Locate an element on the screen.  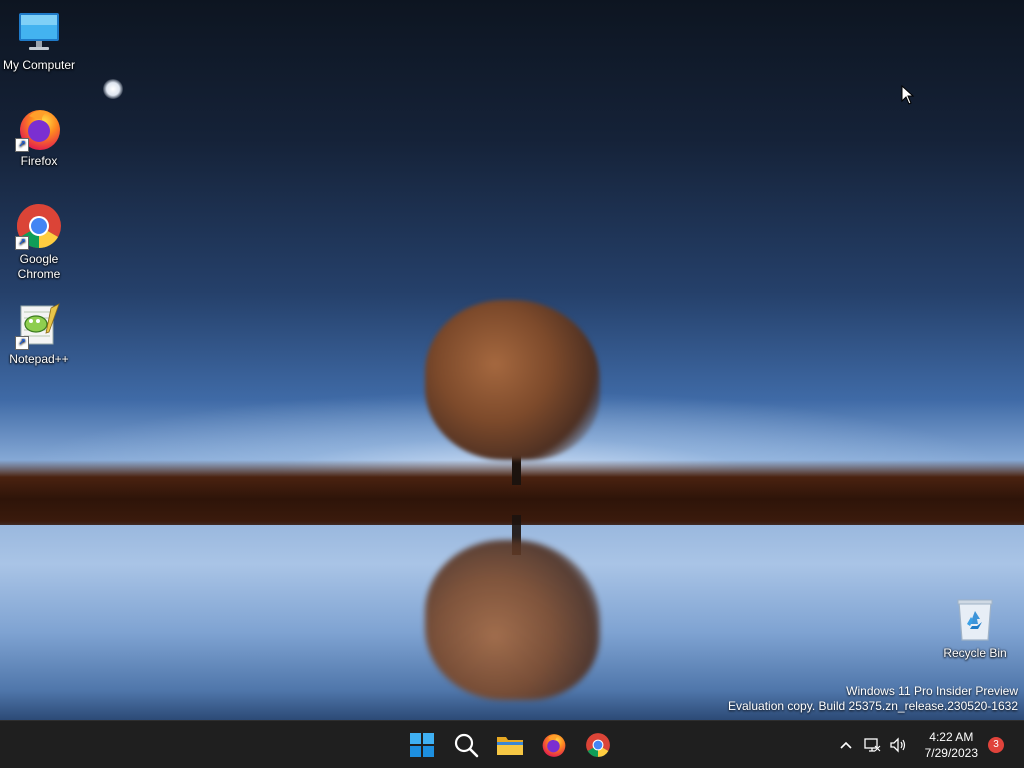
firefox-icon: ↗ is located at coordinates (39, 128).